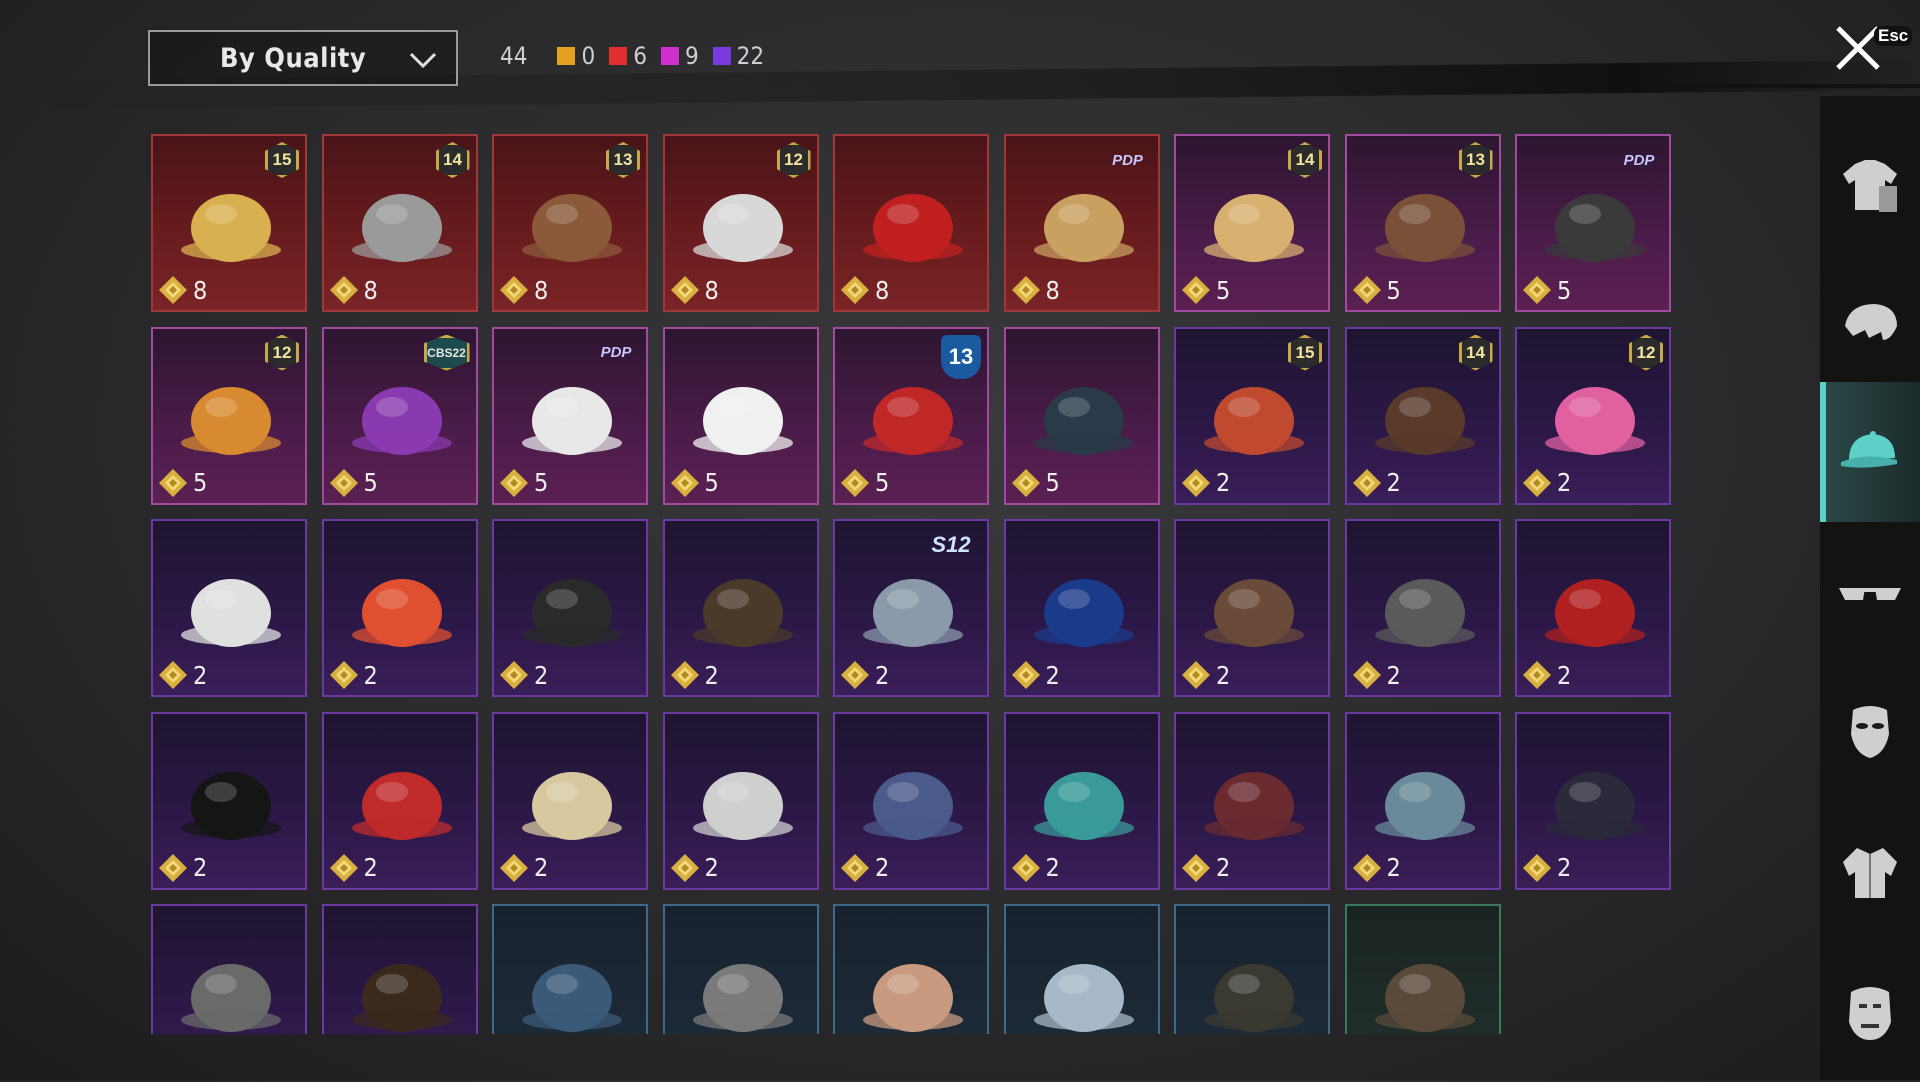 Image resolution: width=1920 pixels, height=1082 pixels. What do you see at coordinates (913, 228) in the screenshot?
I see `red-helmet-icon` at bounding box center [913, 228].